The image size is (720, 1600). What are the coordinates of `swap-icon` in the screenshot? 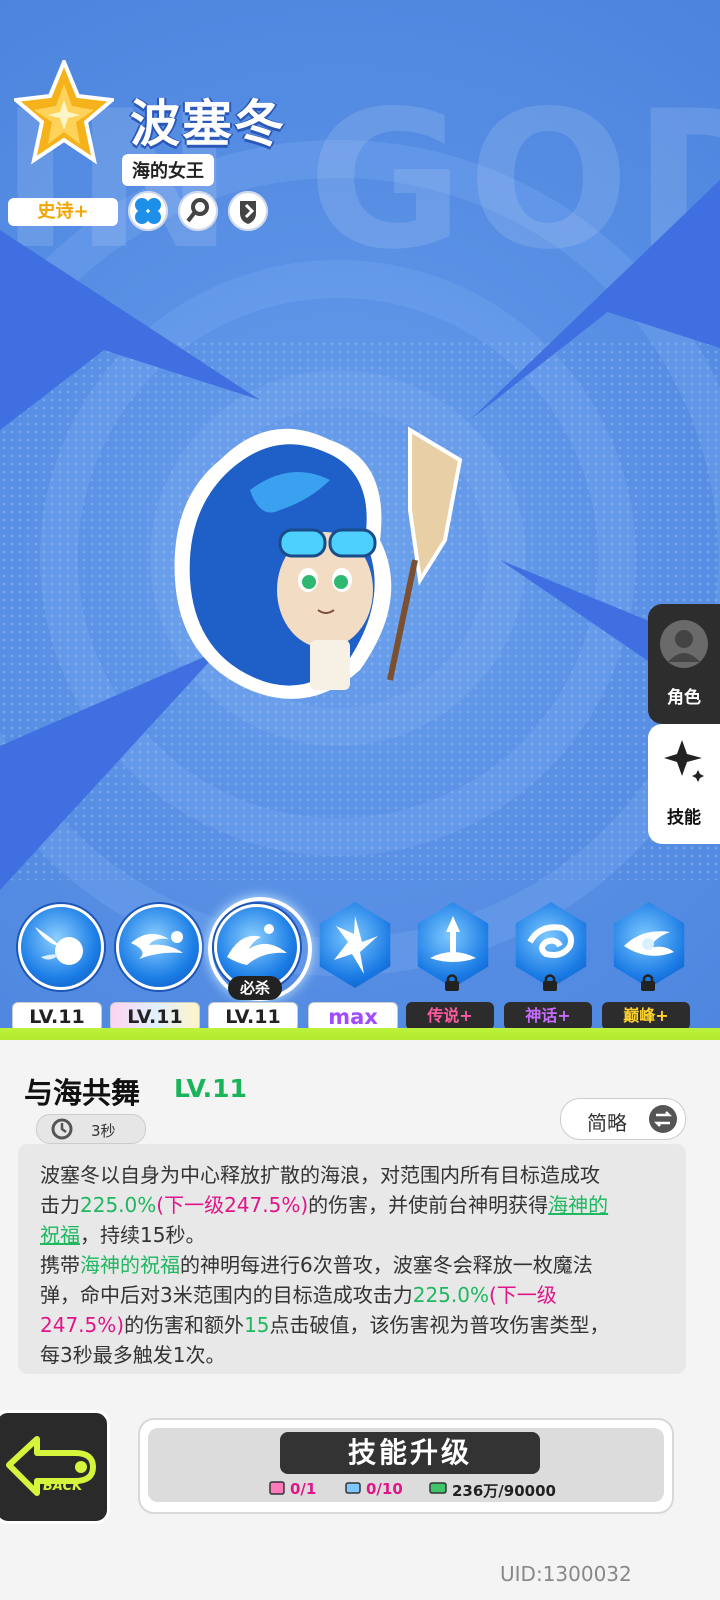 It's located at (663, 1119).